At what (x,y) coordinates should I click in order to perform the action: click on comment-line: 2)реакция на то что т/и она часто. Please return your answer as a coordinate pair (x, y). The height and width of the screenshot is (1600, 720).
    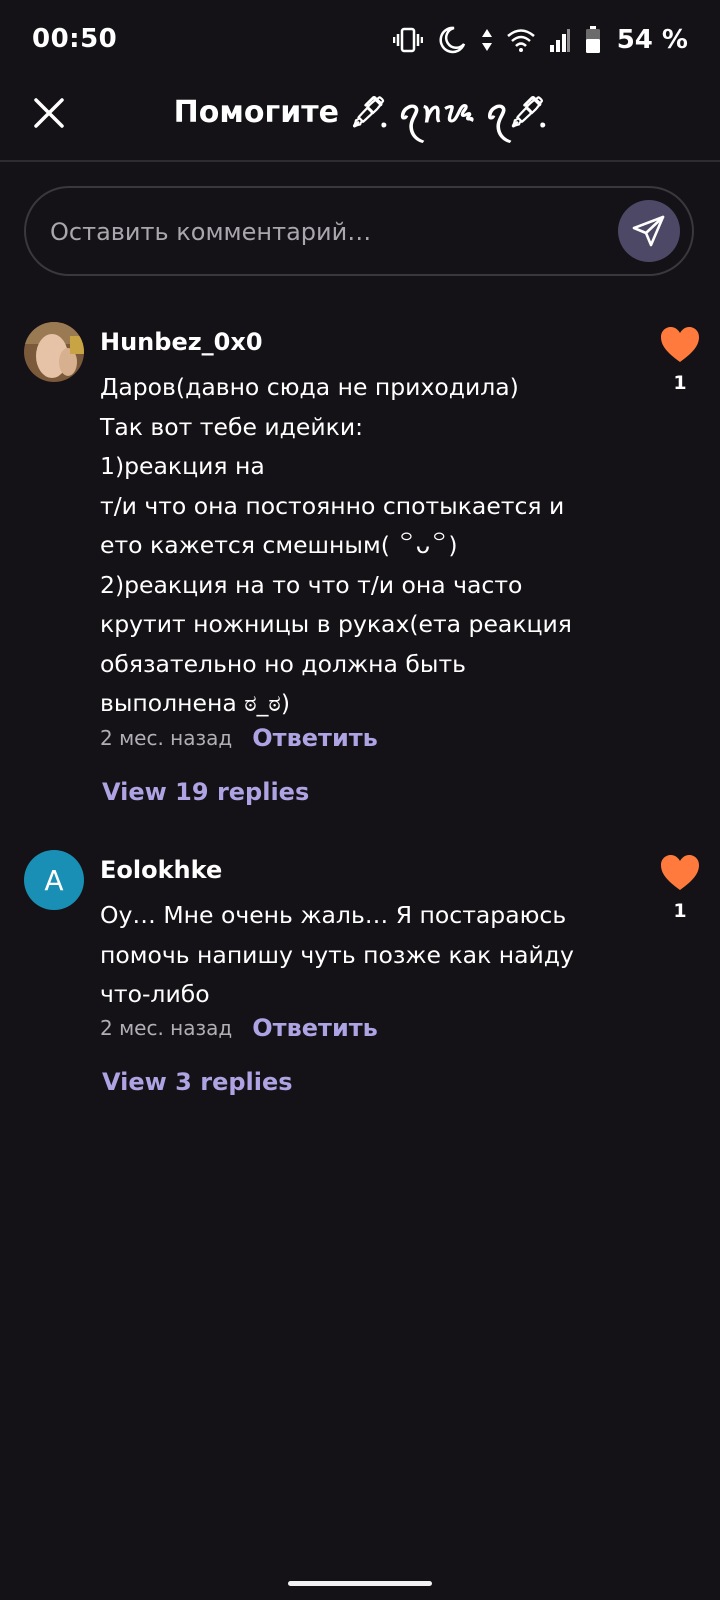
    Looking at the image, I should click on (311, 584).